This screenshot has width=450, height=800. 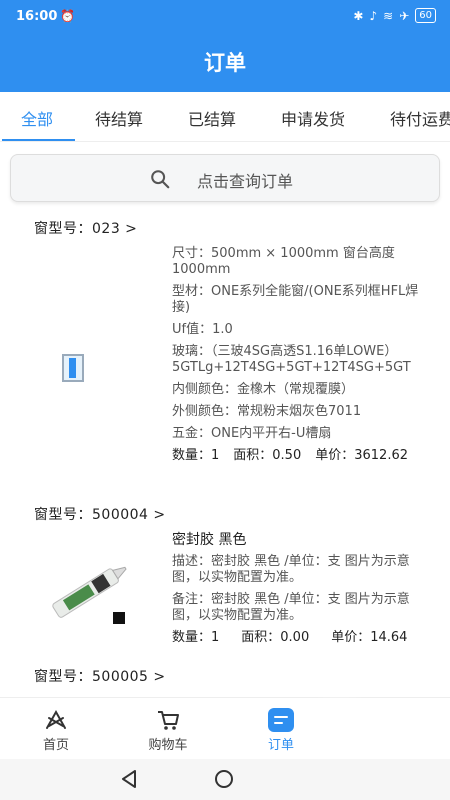 What do you see at coordinates (283, 261) in the screenshot?
I see `size-text: 尺寸：500mm × 1000mm 窗台高度1000mm` at bounding box center [283, 261].